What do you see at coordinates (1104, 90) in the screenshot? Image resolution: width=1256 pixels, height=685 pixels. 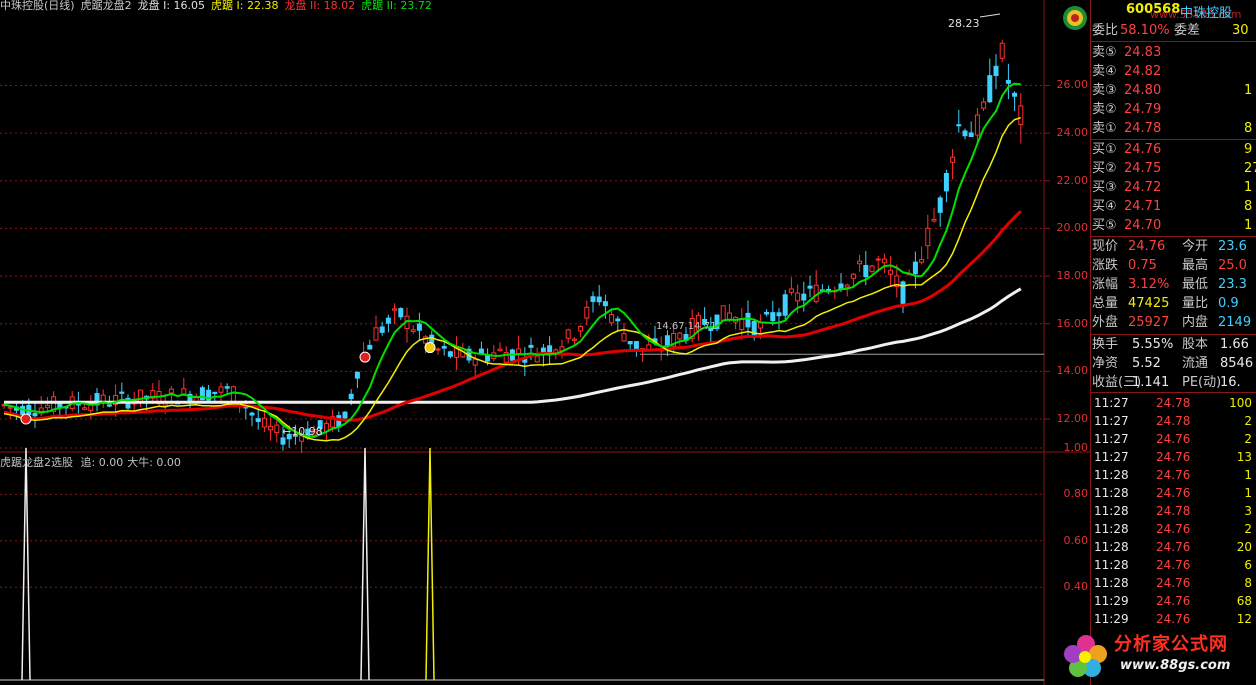 I see `ask-label: 卖③` at bounding box center [1104, 90].